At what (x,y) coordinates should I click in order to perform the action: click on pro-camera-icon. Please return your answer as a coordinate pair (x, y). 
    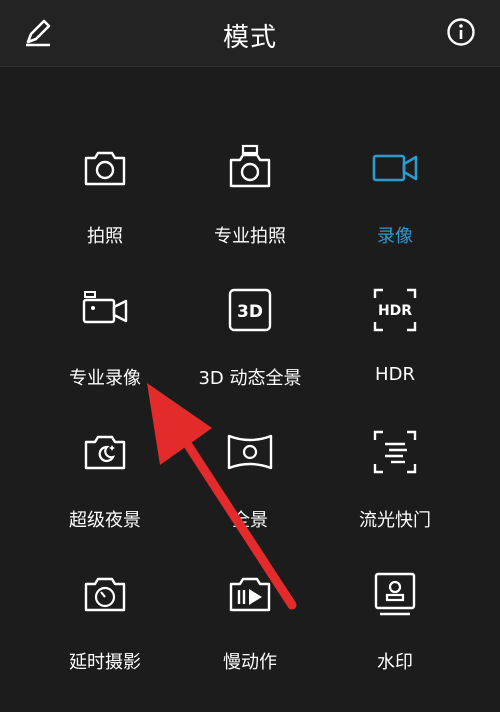
    Looking at the image, I should click on (250, 166).